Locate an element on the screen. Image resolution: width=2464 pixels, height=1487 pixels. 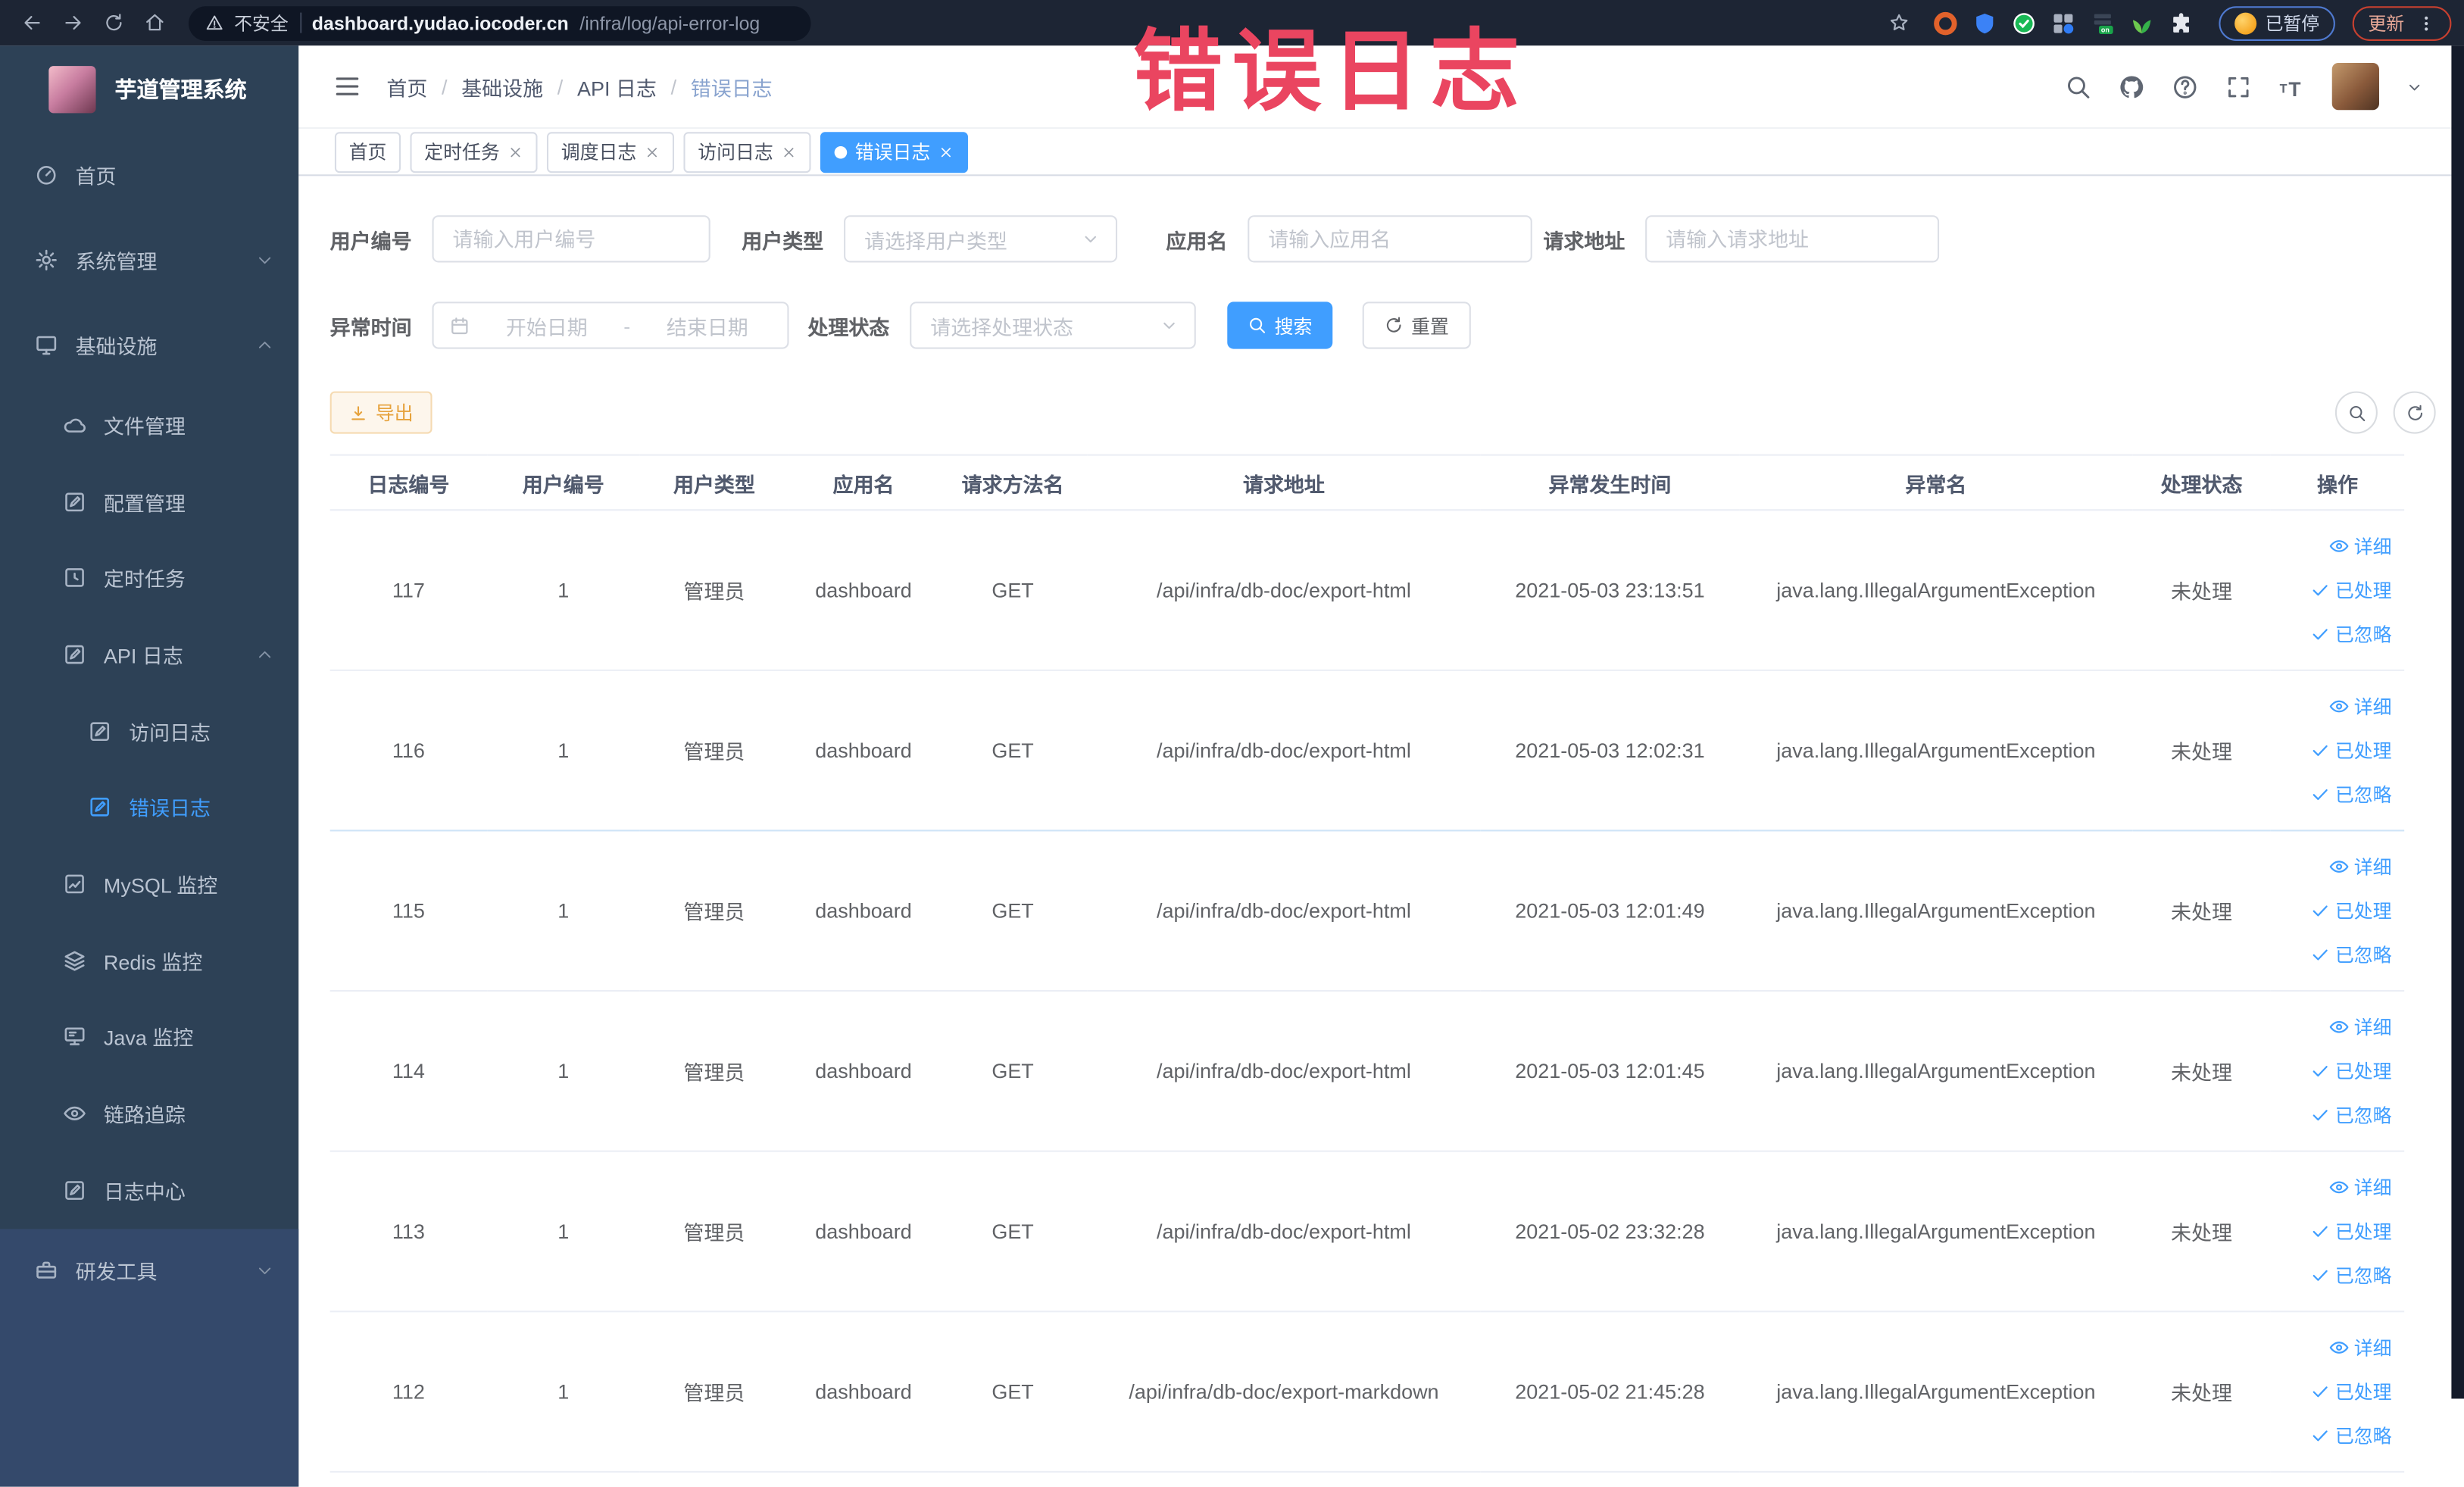
question-icon is located at coordinates (2185, 86).